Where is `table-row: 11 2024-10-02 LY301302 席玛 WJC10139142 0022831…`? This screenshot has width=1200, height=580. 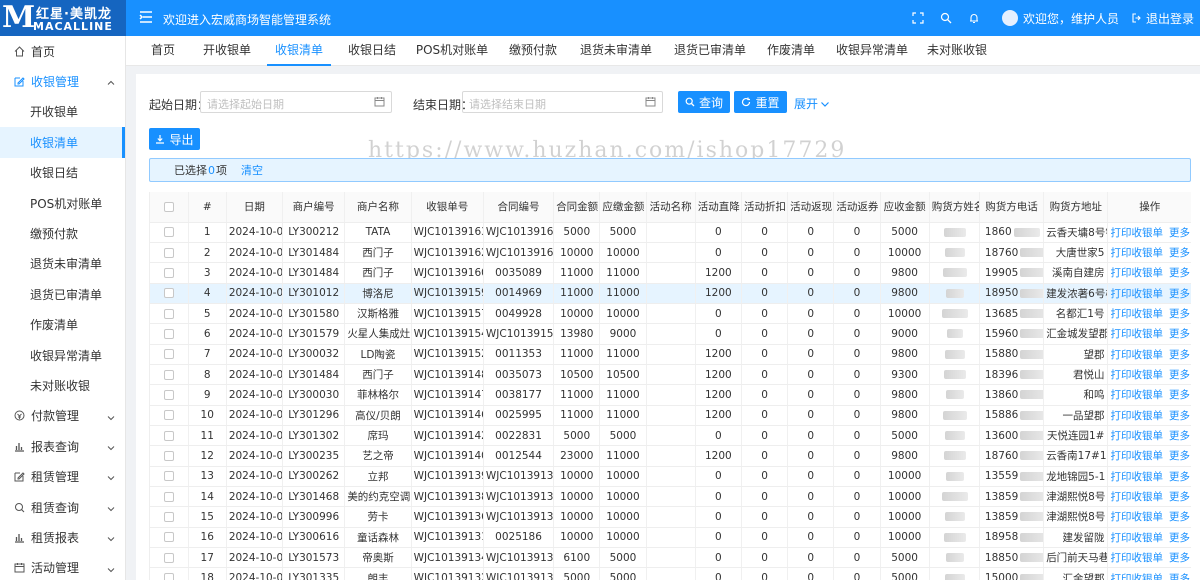
table-row: 11 2024-10-02 LY301302 席玛 WJC10139142 0022831… is located at coordinates (670, 436).